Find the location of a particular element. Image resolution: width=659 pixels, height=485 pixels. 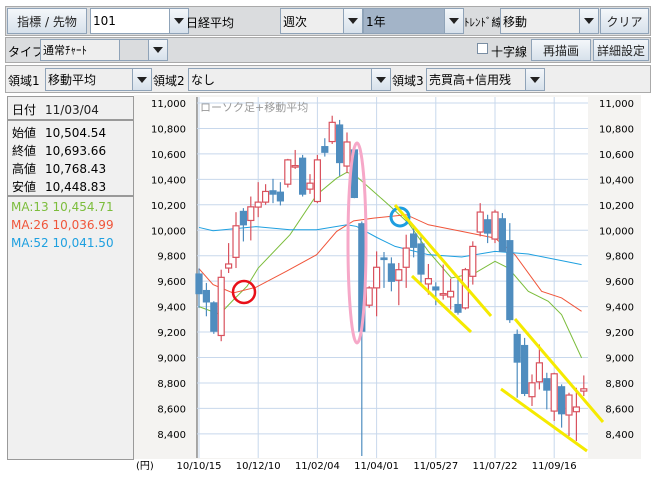

y-tick-label-left: 10,400 is located at coordinates (168, 180).